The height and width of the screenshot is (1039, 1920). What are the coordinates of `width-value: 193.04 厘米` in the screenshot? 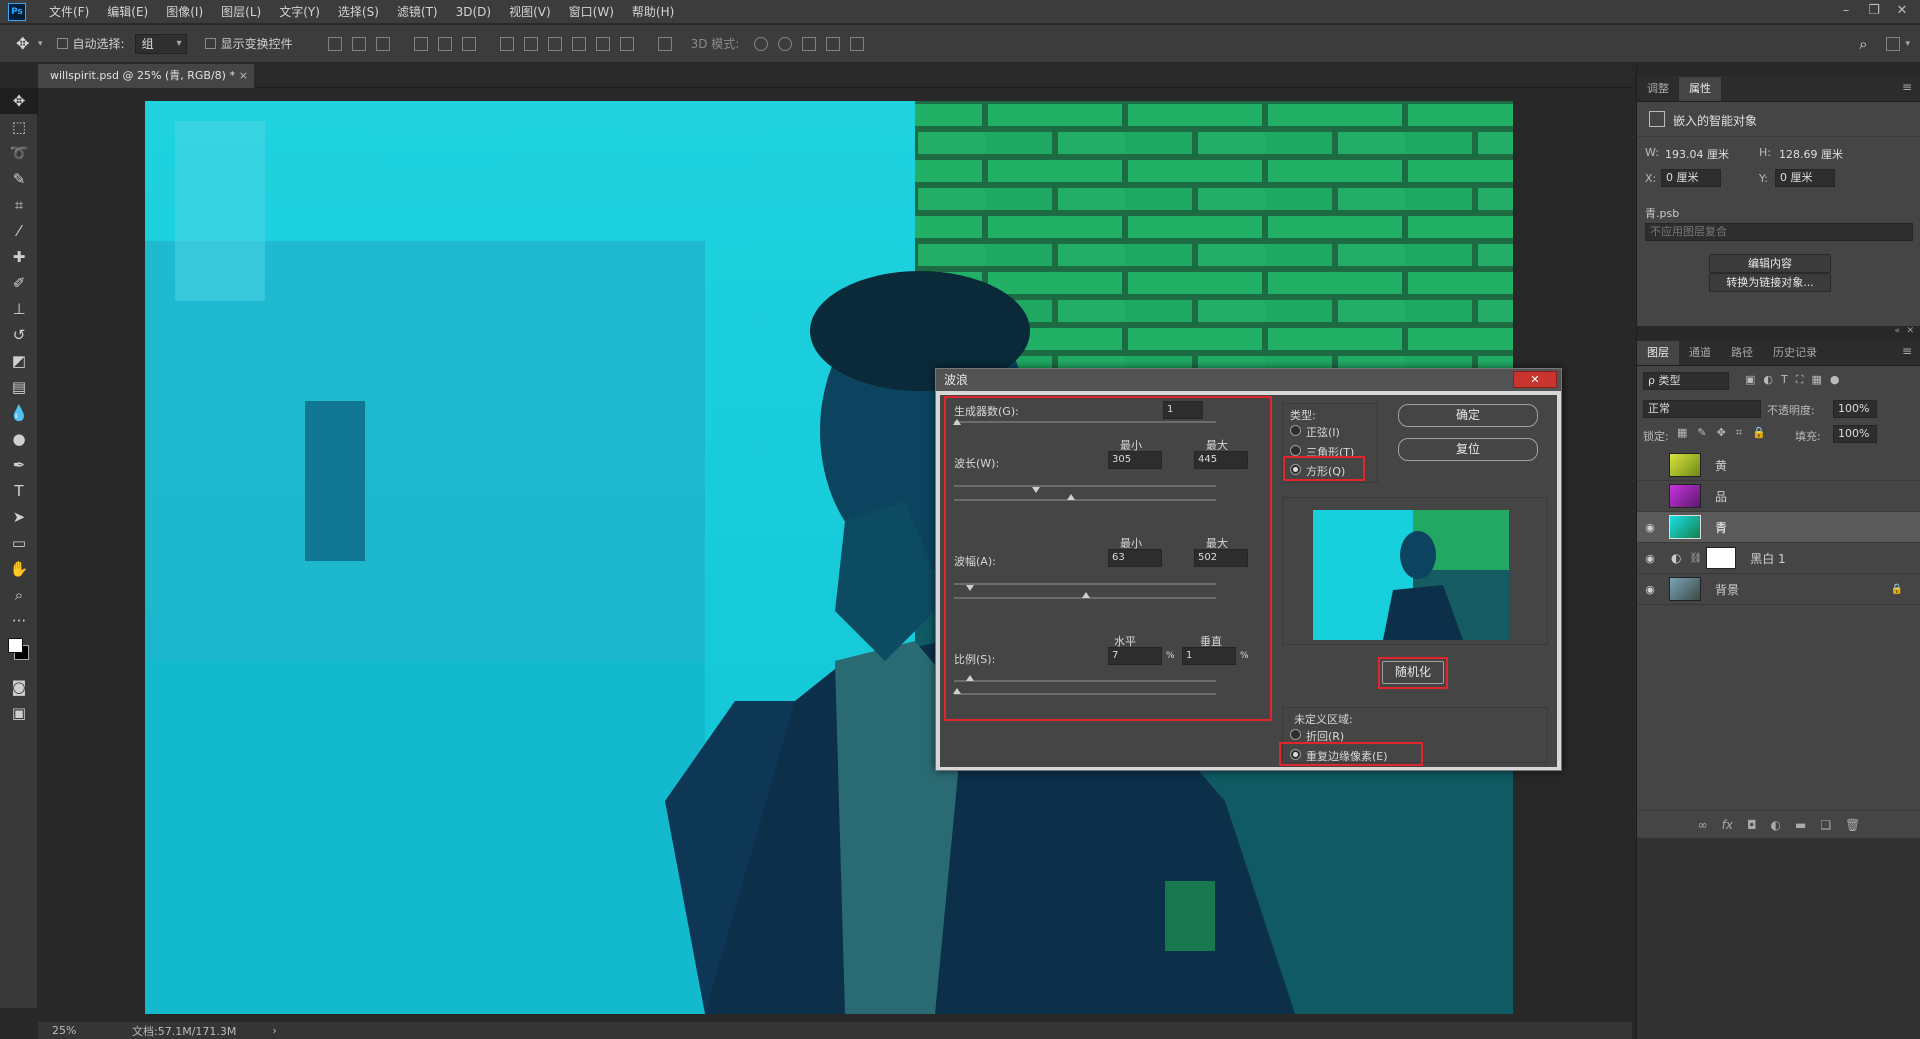 It's located at (1697, 154).